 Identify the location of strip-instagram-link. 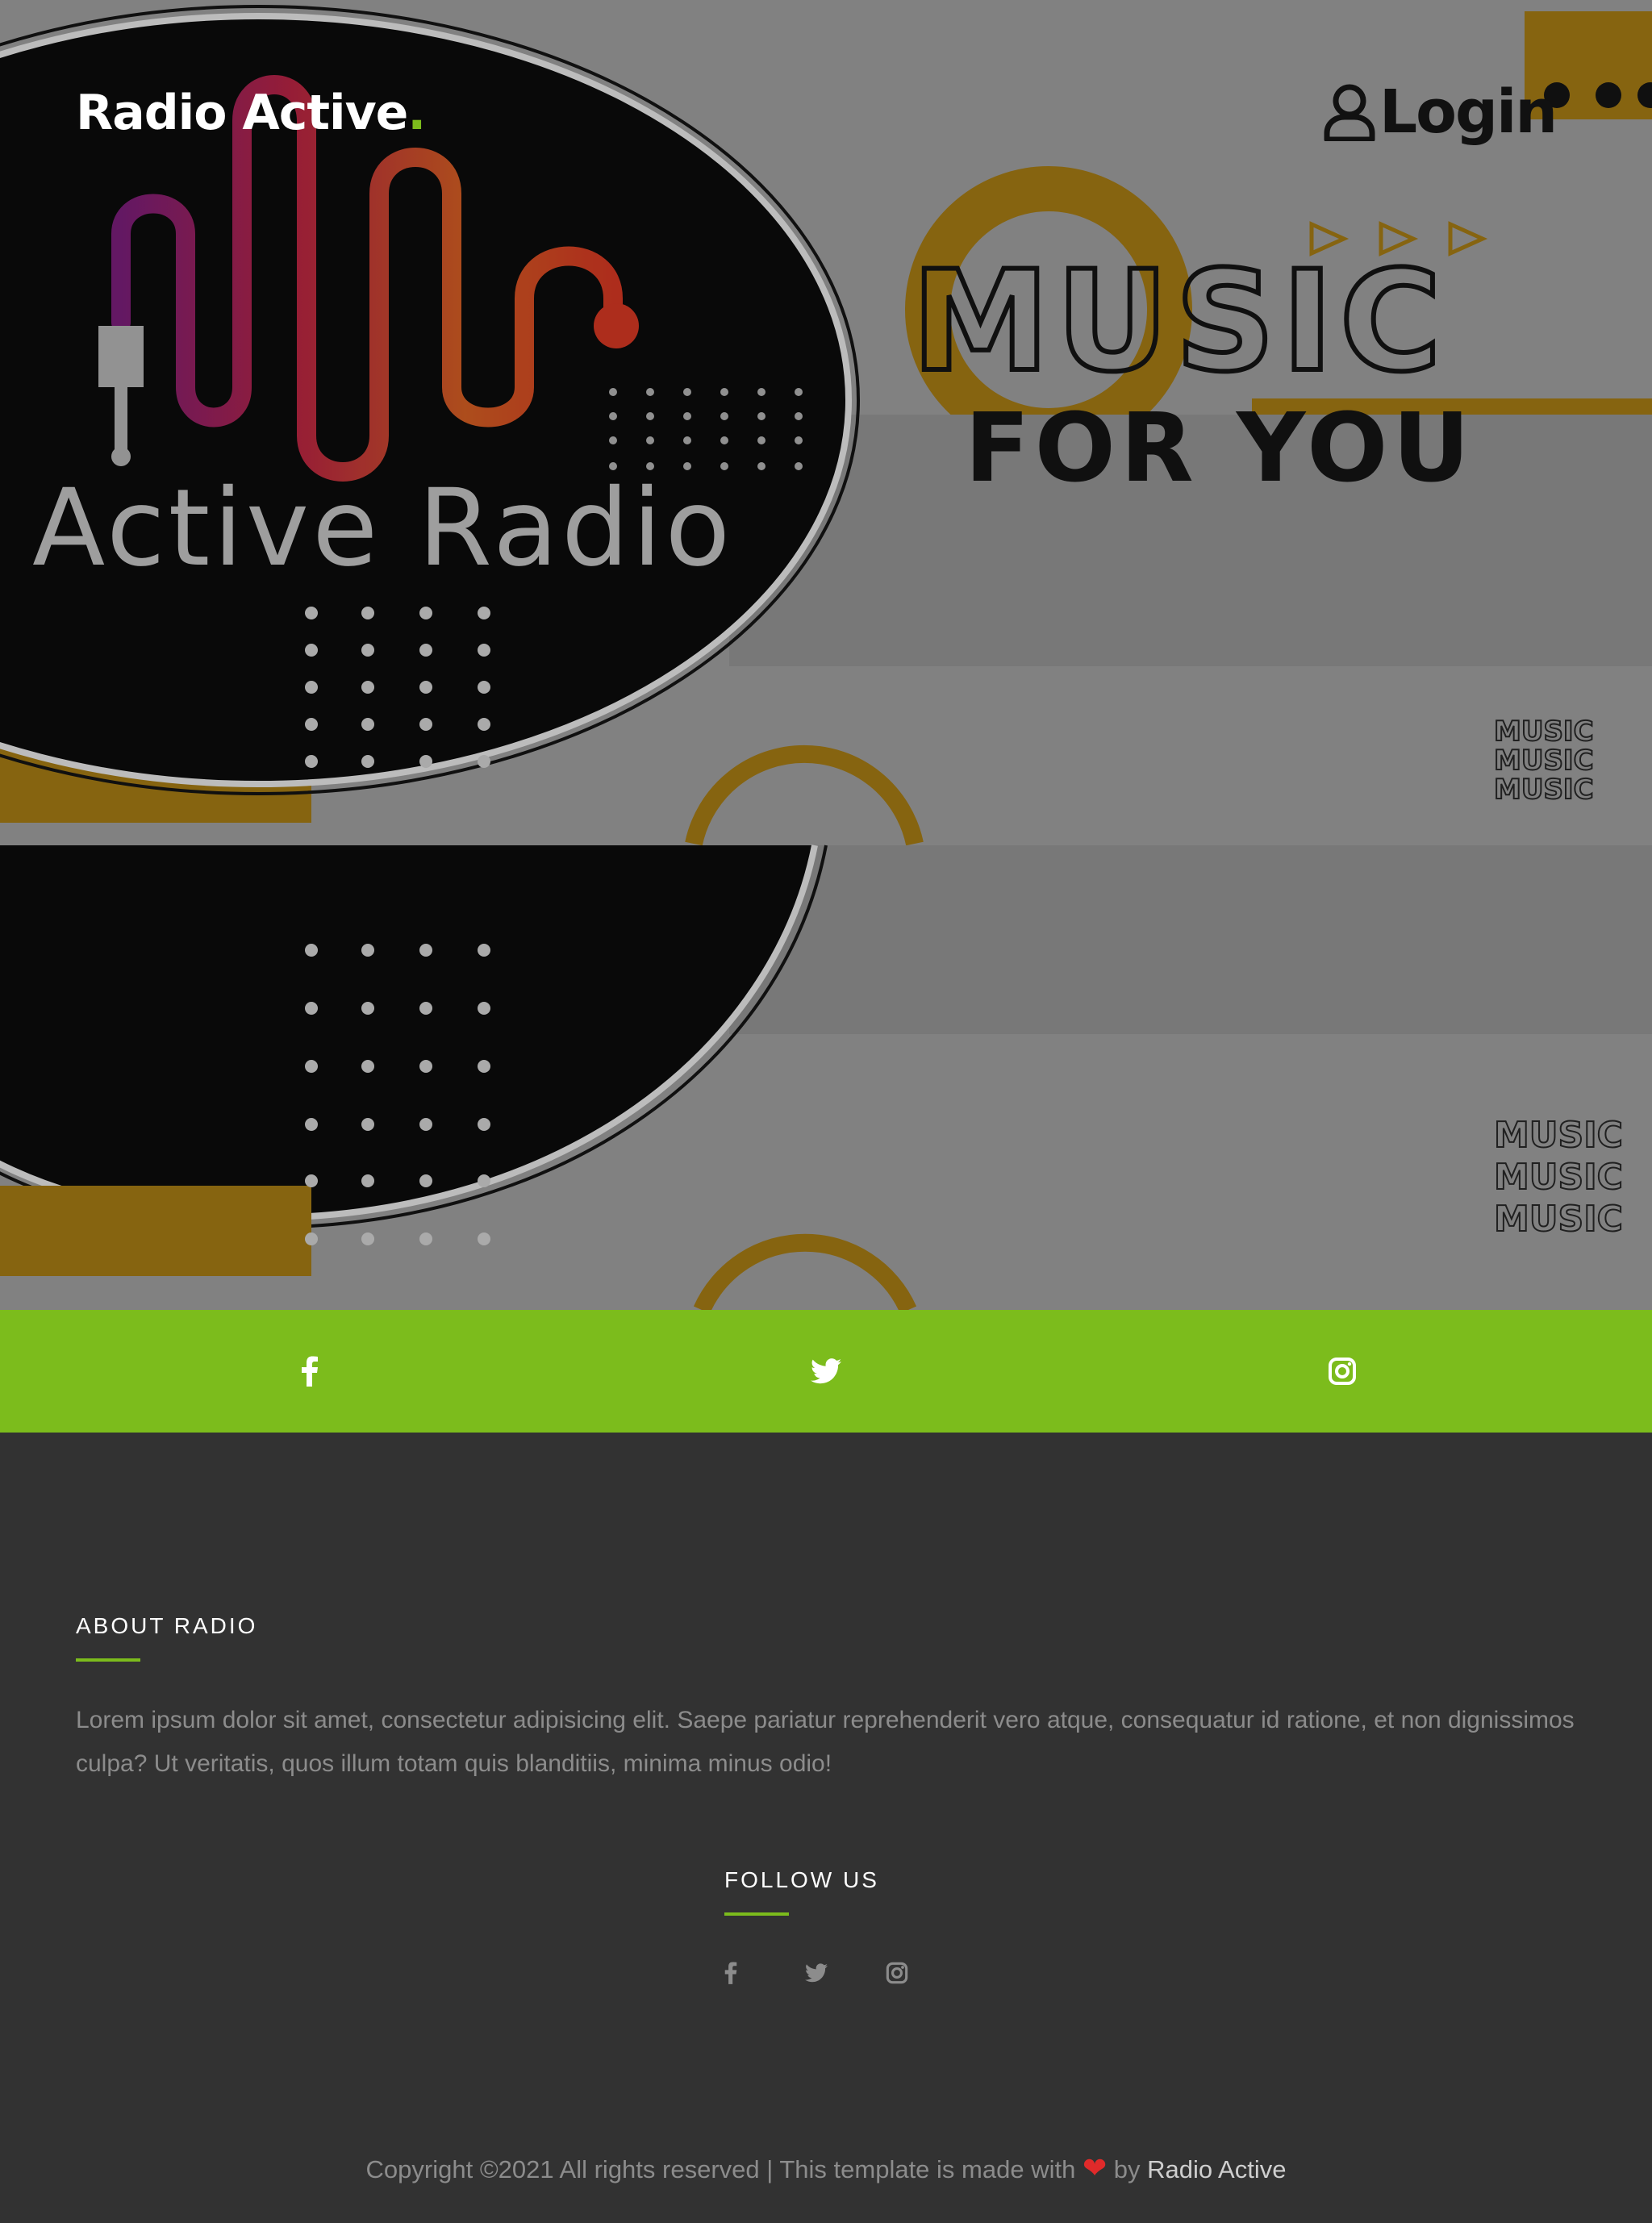
(1342, 1371).